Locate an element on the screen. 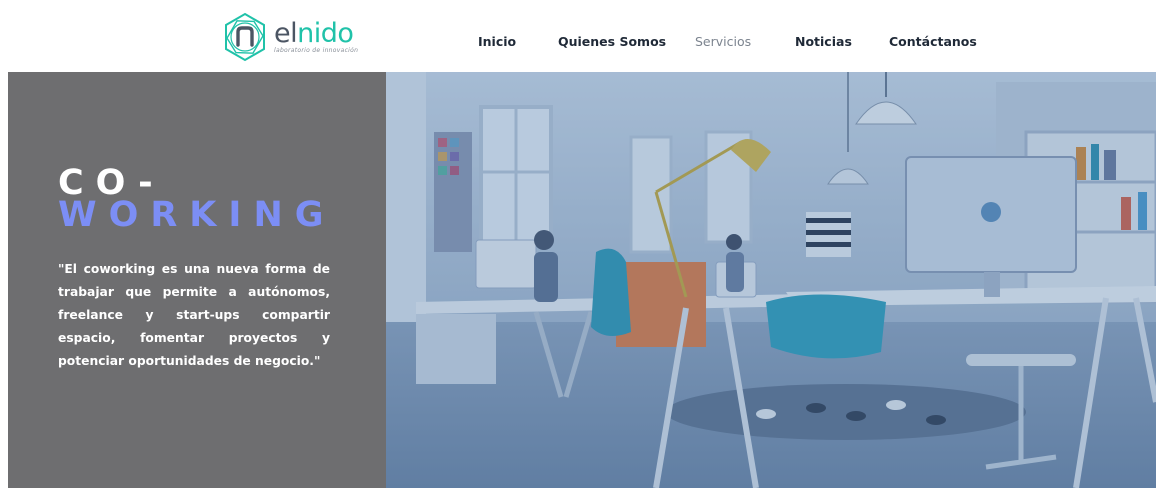 The height and width of the screenshot is (488, 1160). nav-inicio: Inicio is located at coordinates (497, 41).